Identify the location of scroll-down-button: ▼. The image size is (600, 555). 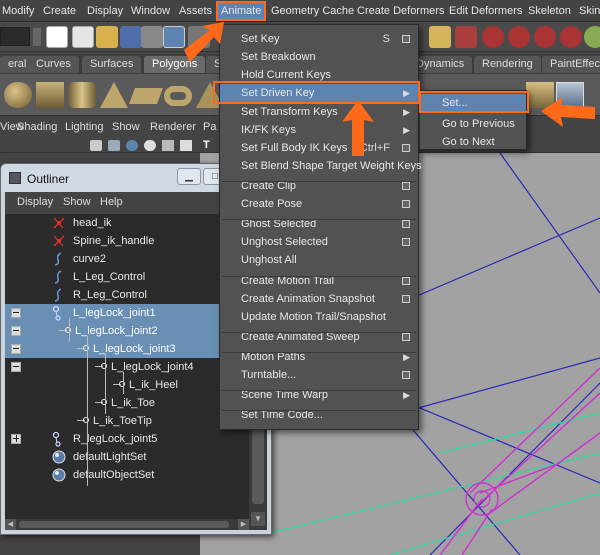
(258, 519).